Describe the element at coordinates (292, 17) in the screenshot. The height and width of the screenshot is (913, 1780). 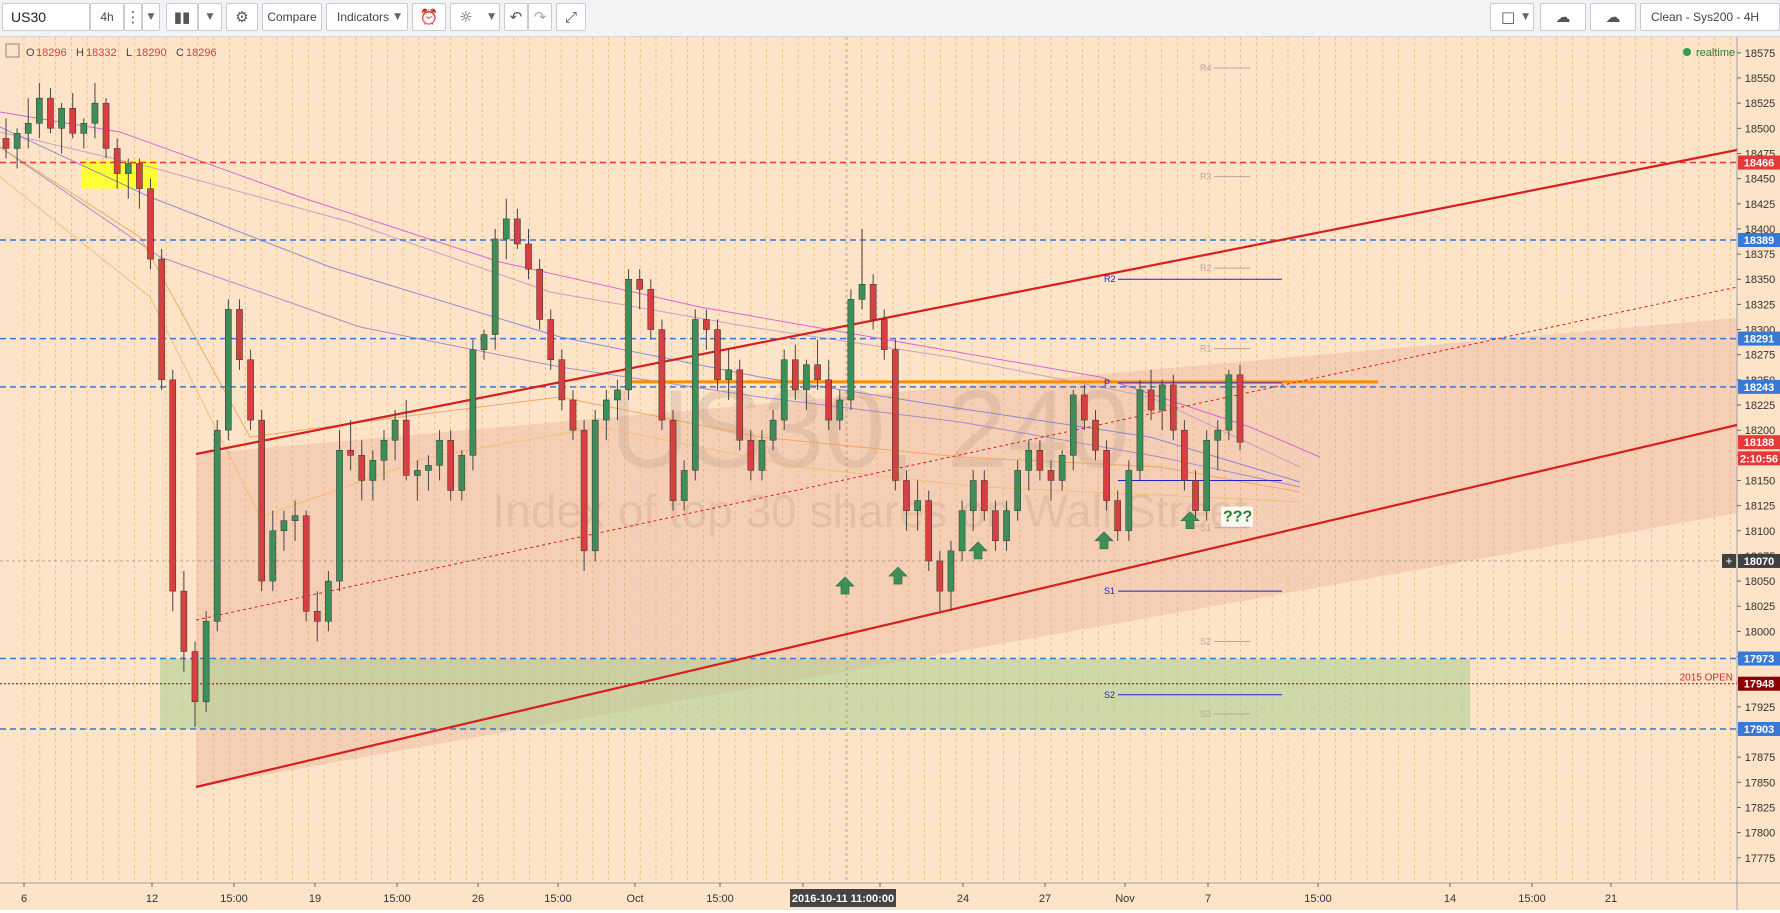
I see `compare-button: Compare` at that location.